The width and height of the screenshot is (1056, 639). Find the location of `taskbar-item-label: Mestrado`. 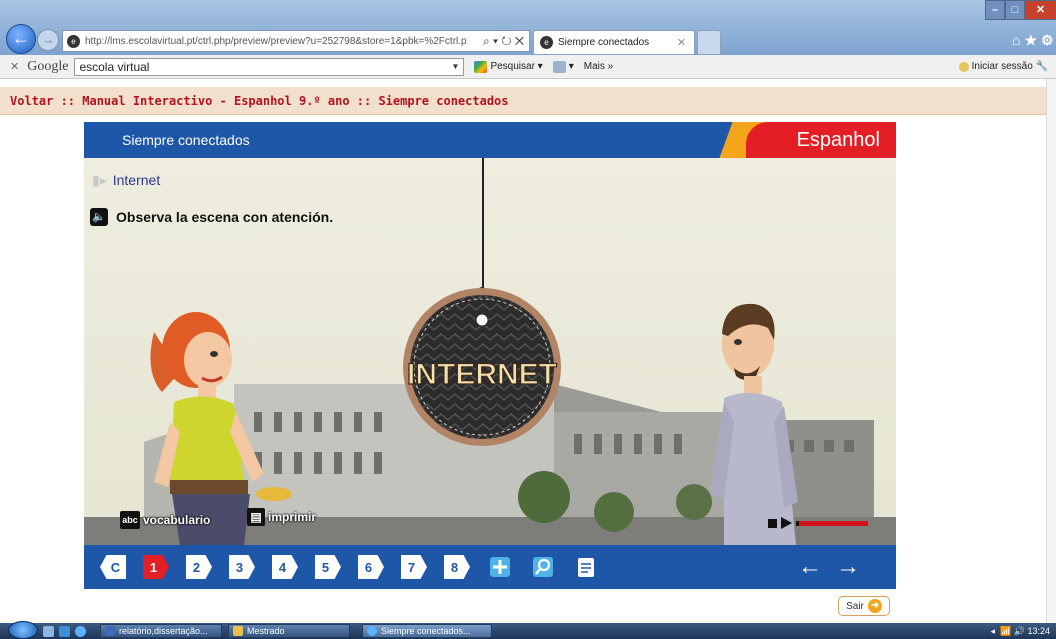

taskbar-item-label: Mestrado is located at coordinates (266, 631).